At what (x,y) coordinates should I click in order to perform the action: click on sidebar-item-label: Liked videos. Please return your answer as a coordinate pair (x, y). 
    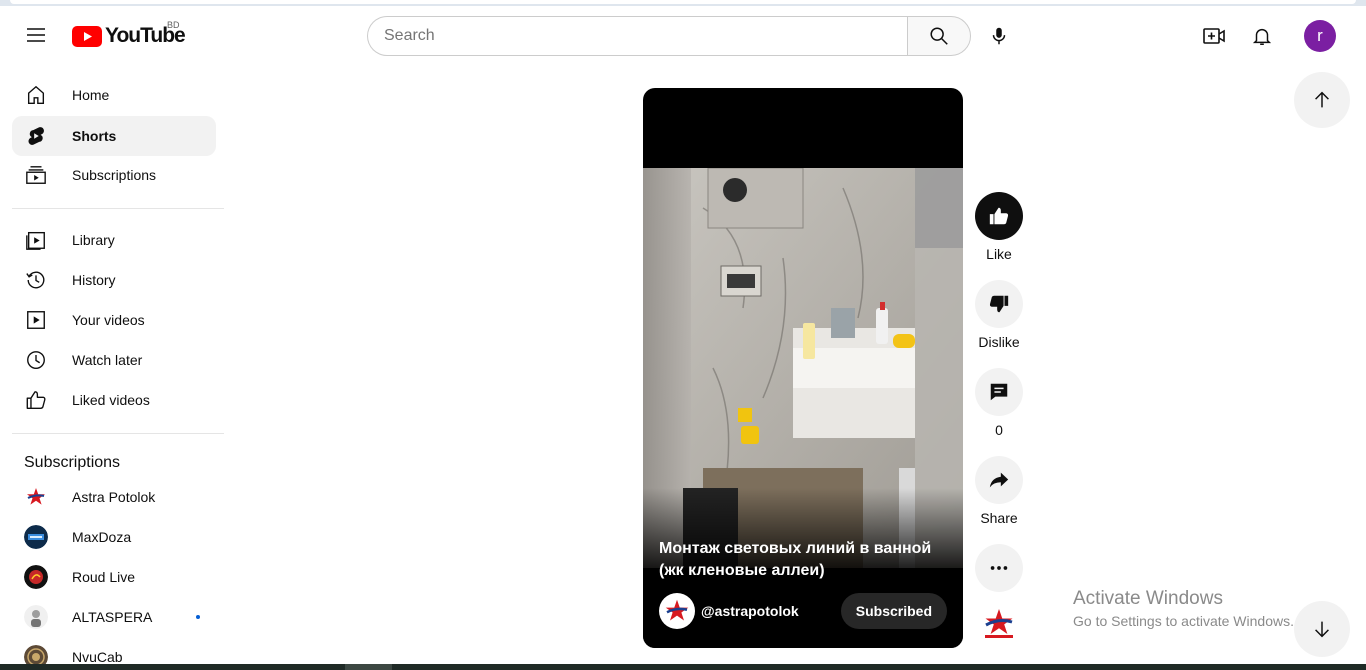
    Looking at the image, I should click on (111, 400).